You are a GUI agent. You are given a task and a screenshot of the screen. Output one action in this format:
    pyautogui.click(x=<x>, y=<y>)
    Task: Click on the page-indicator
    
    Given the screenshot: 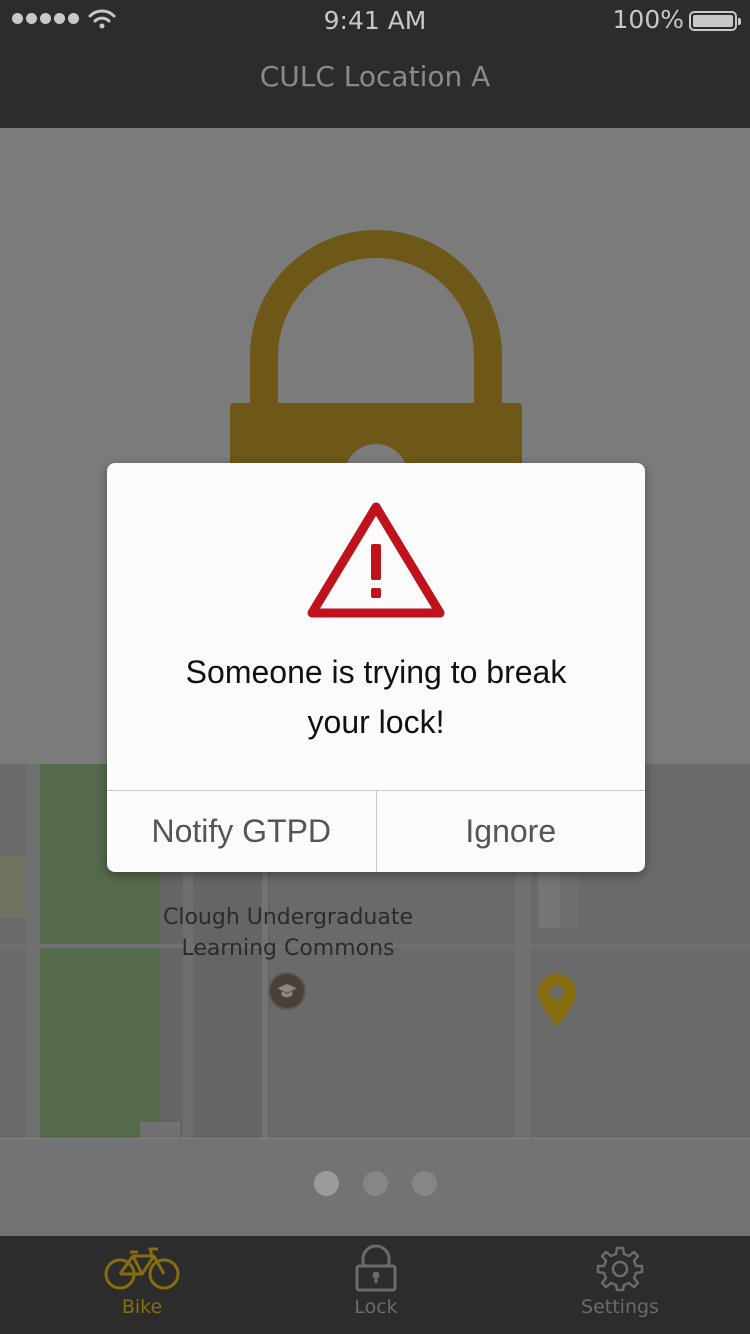 What is the action you would take?
    pyautogui.click(x=375, y=1183)
    